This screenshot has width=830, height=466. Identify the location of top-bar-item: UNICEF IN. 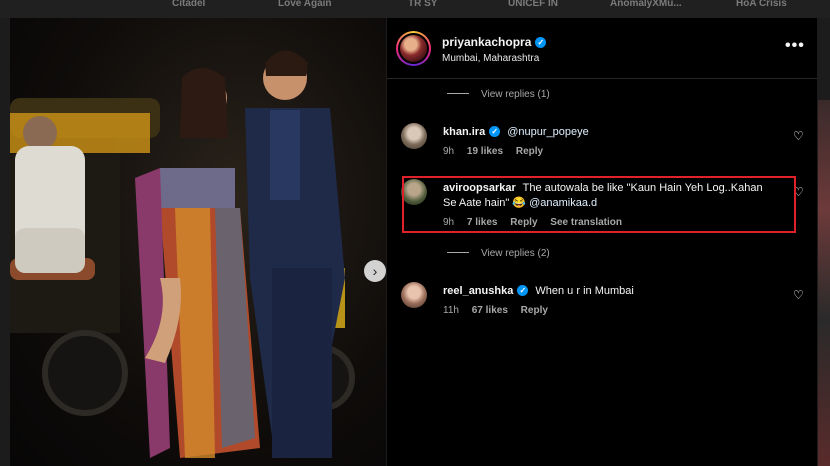
(533, 4).